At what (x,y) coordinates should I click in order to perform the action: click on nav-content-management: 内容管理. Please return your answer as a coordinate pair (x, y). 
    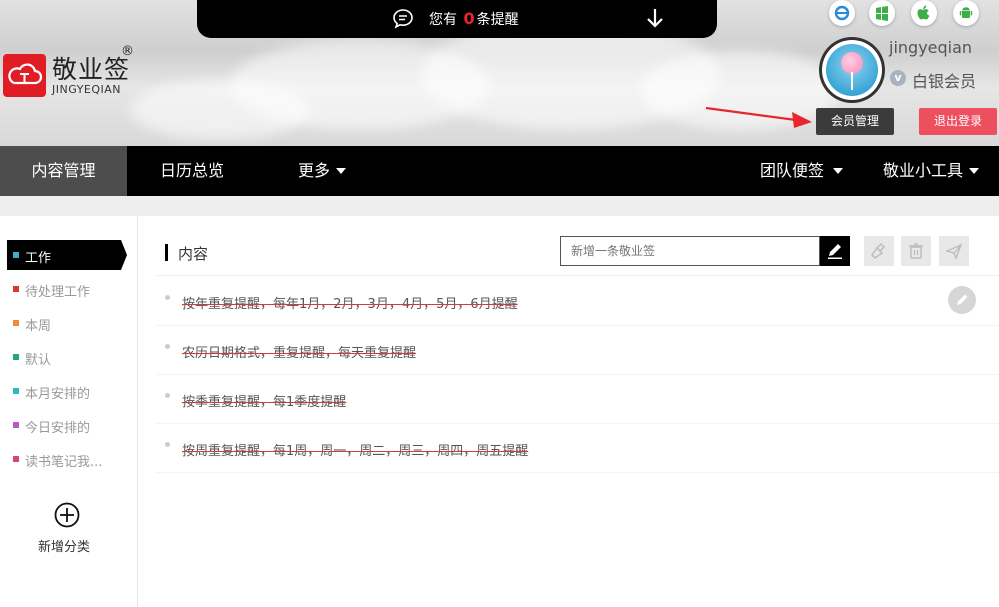
    Looking at the image, I should click on (63, 171).